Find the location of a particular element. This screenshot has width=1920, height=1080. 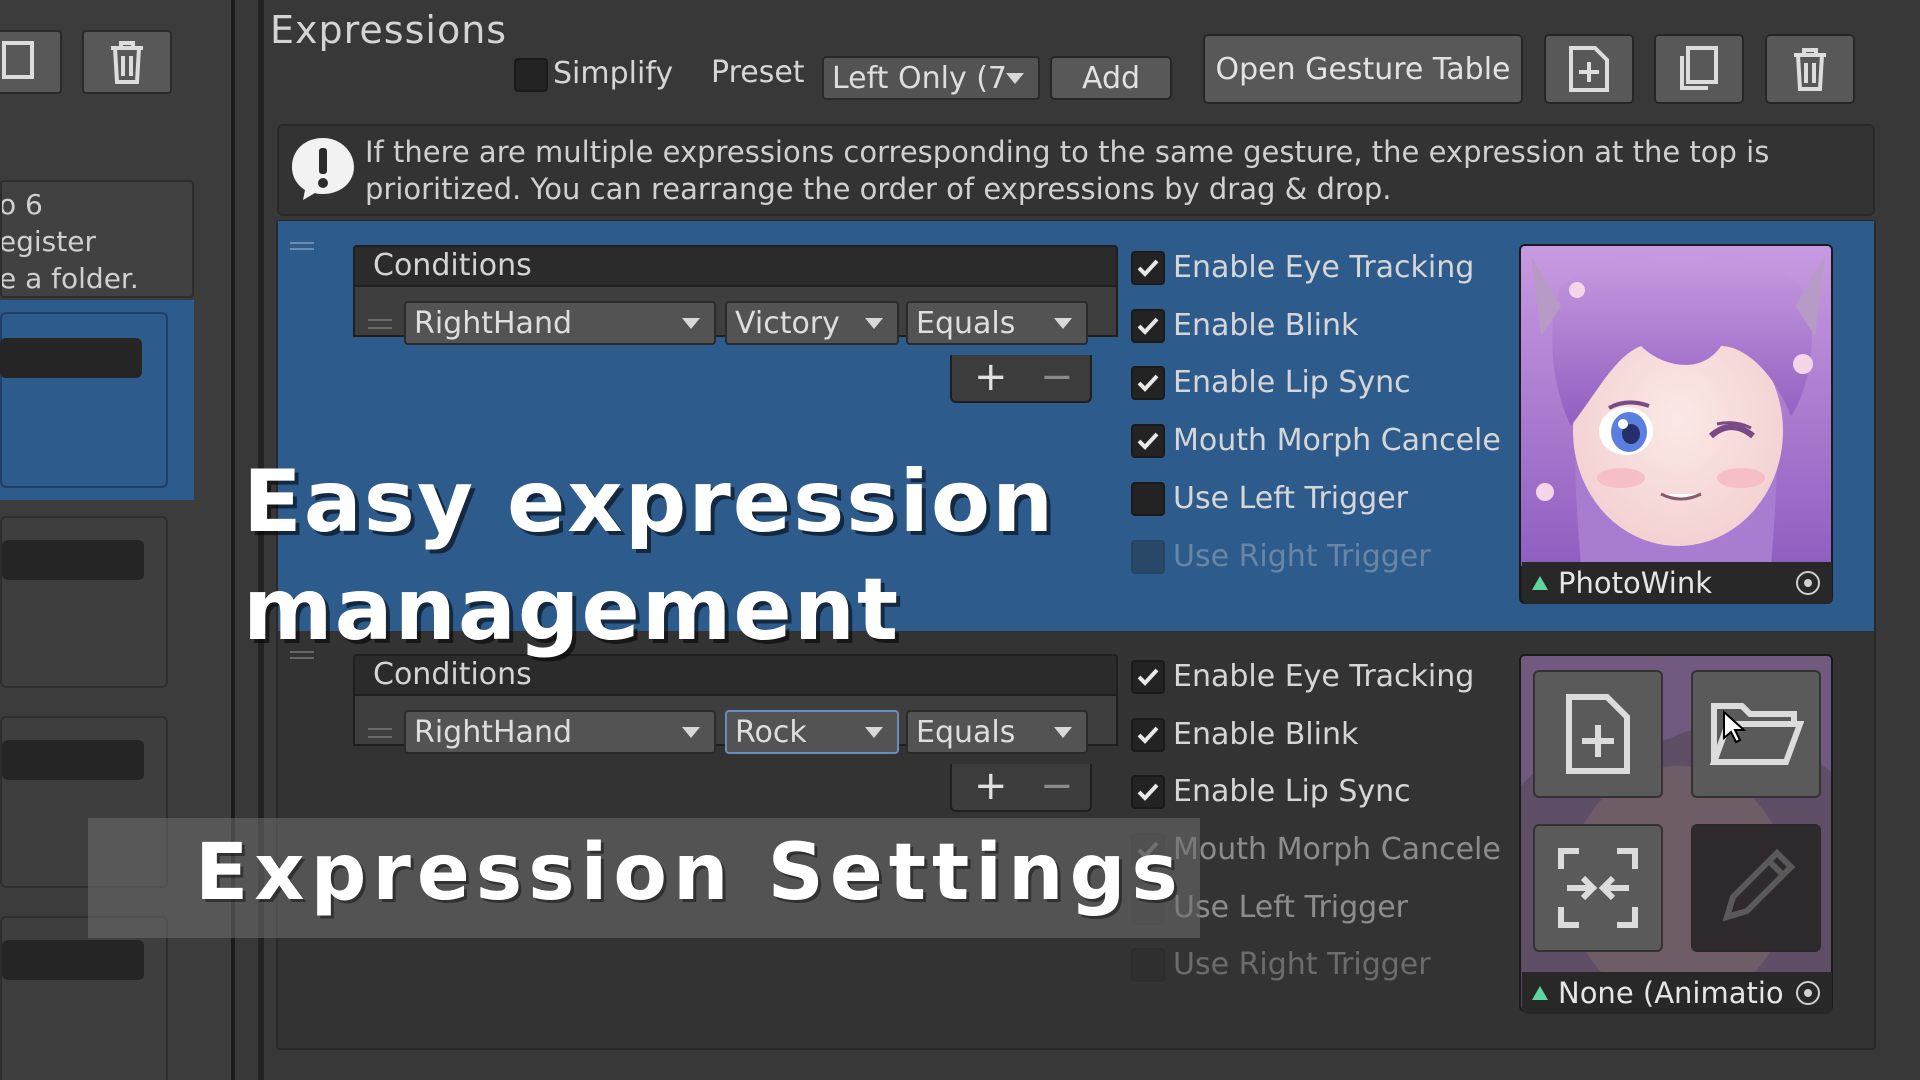

combine-button is located at coordinates (1598, 888).